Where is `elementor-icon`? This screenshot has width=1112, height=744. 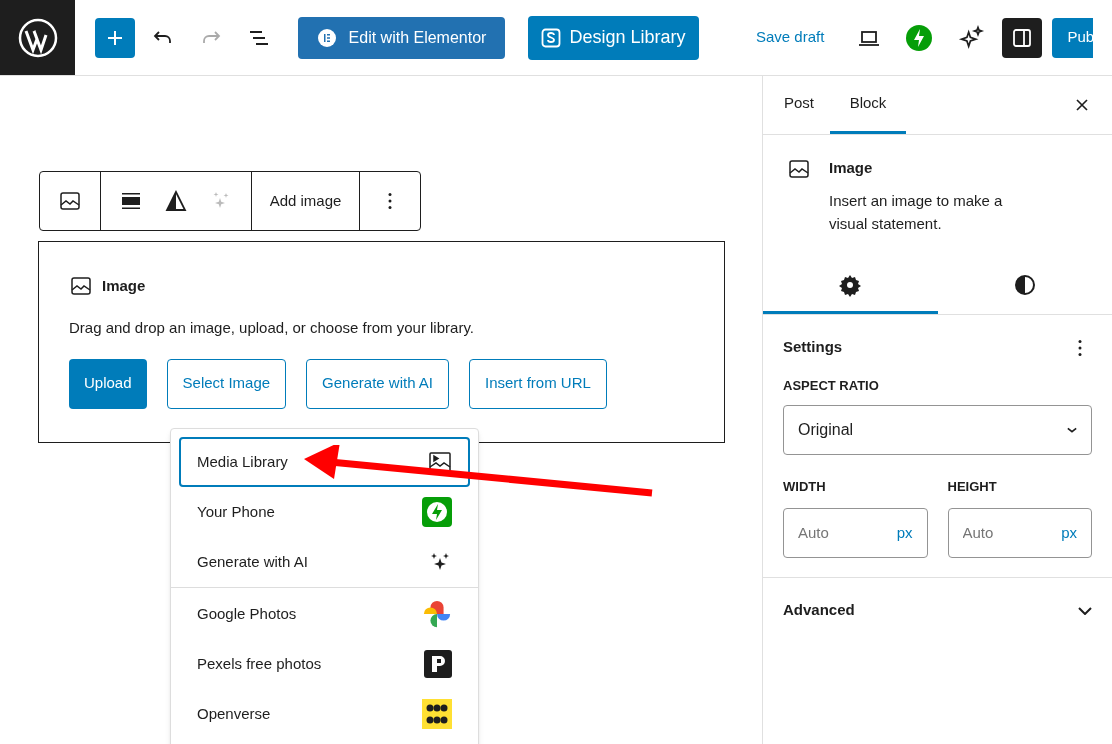
elementor-icon is located at coordinates (326, 37).